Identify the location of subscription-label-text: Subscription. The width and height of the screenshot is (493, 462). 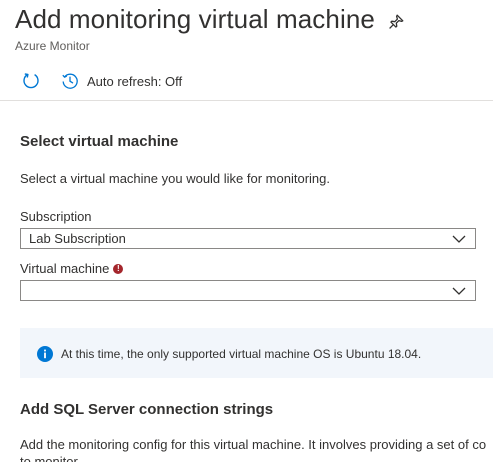
(56, 216).